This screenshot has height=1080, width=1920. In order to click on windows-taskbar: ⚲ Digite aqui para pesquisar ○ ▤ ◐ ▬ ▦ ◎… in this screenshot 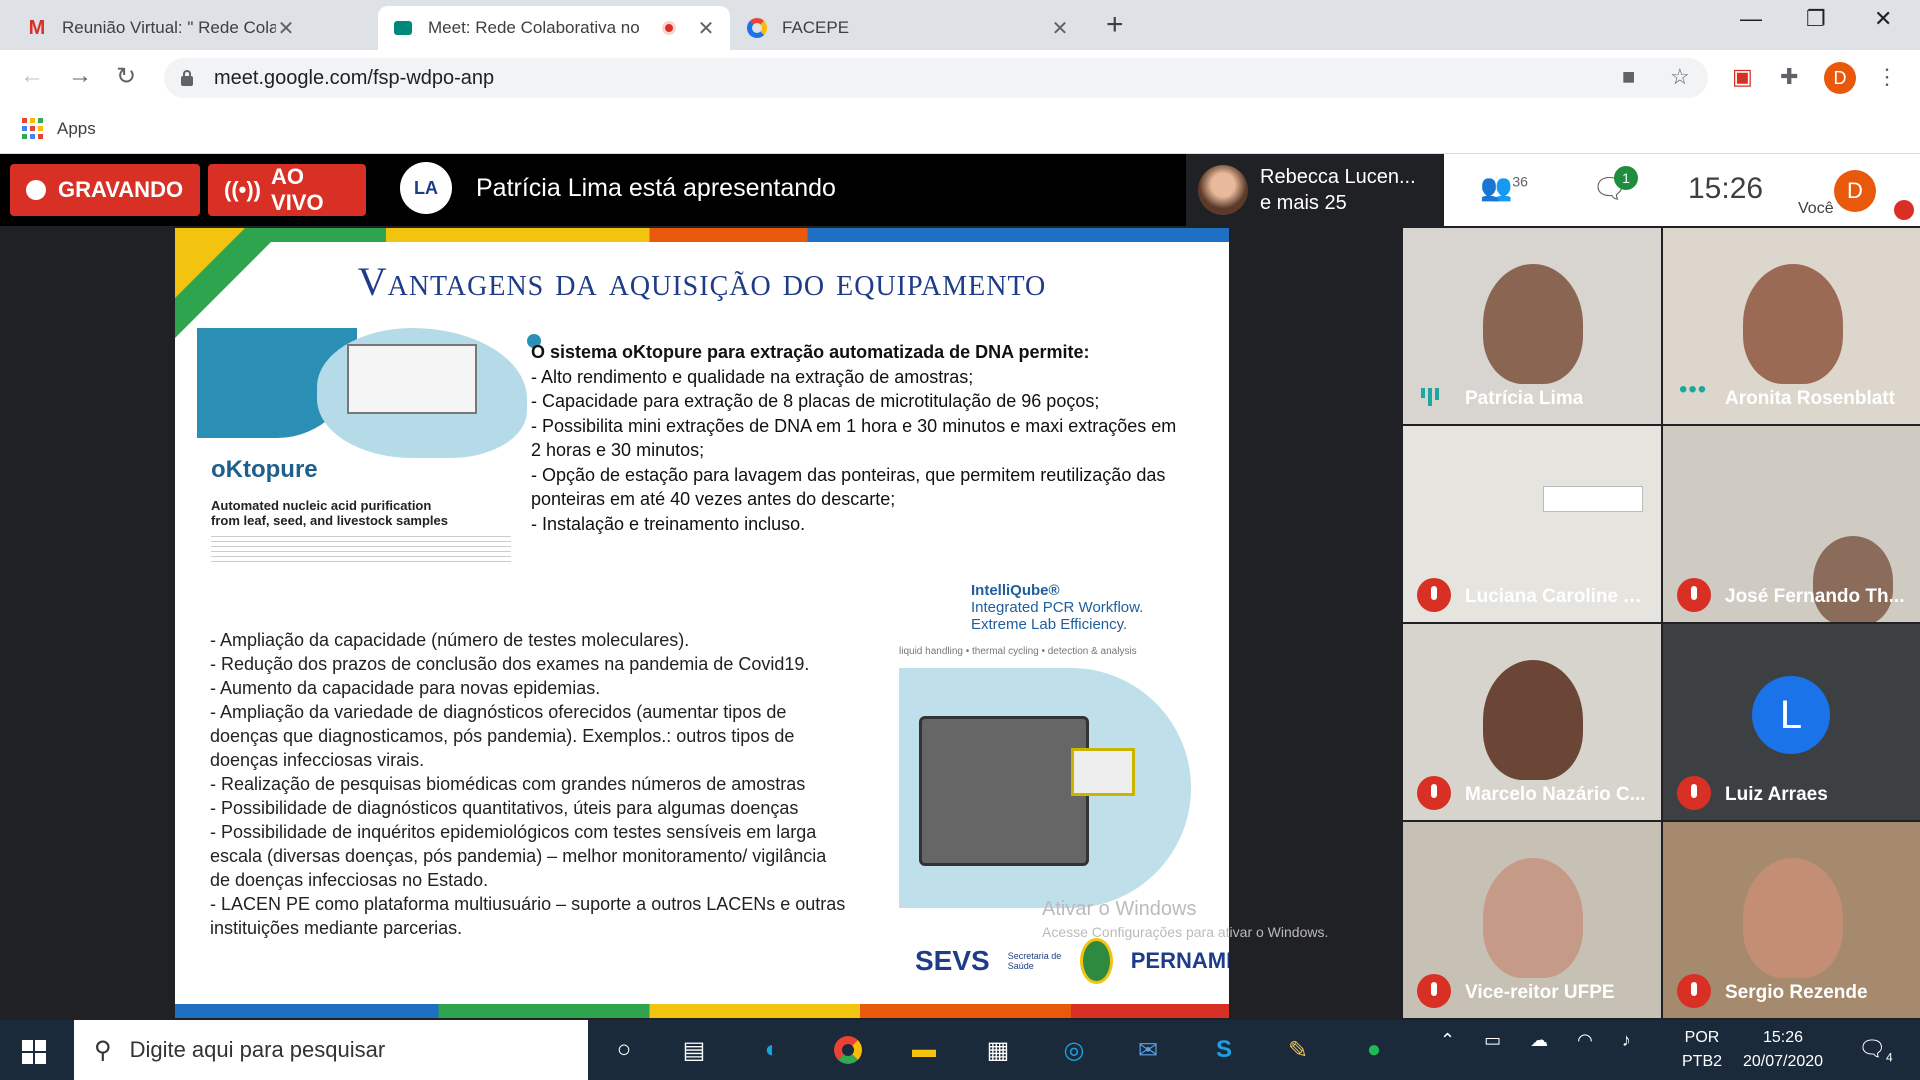, I will do `click(960, 1050)`.